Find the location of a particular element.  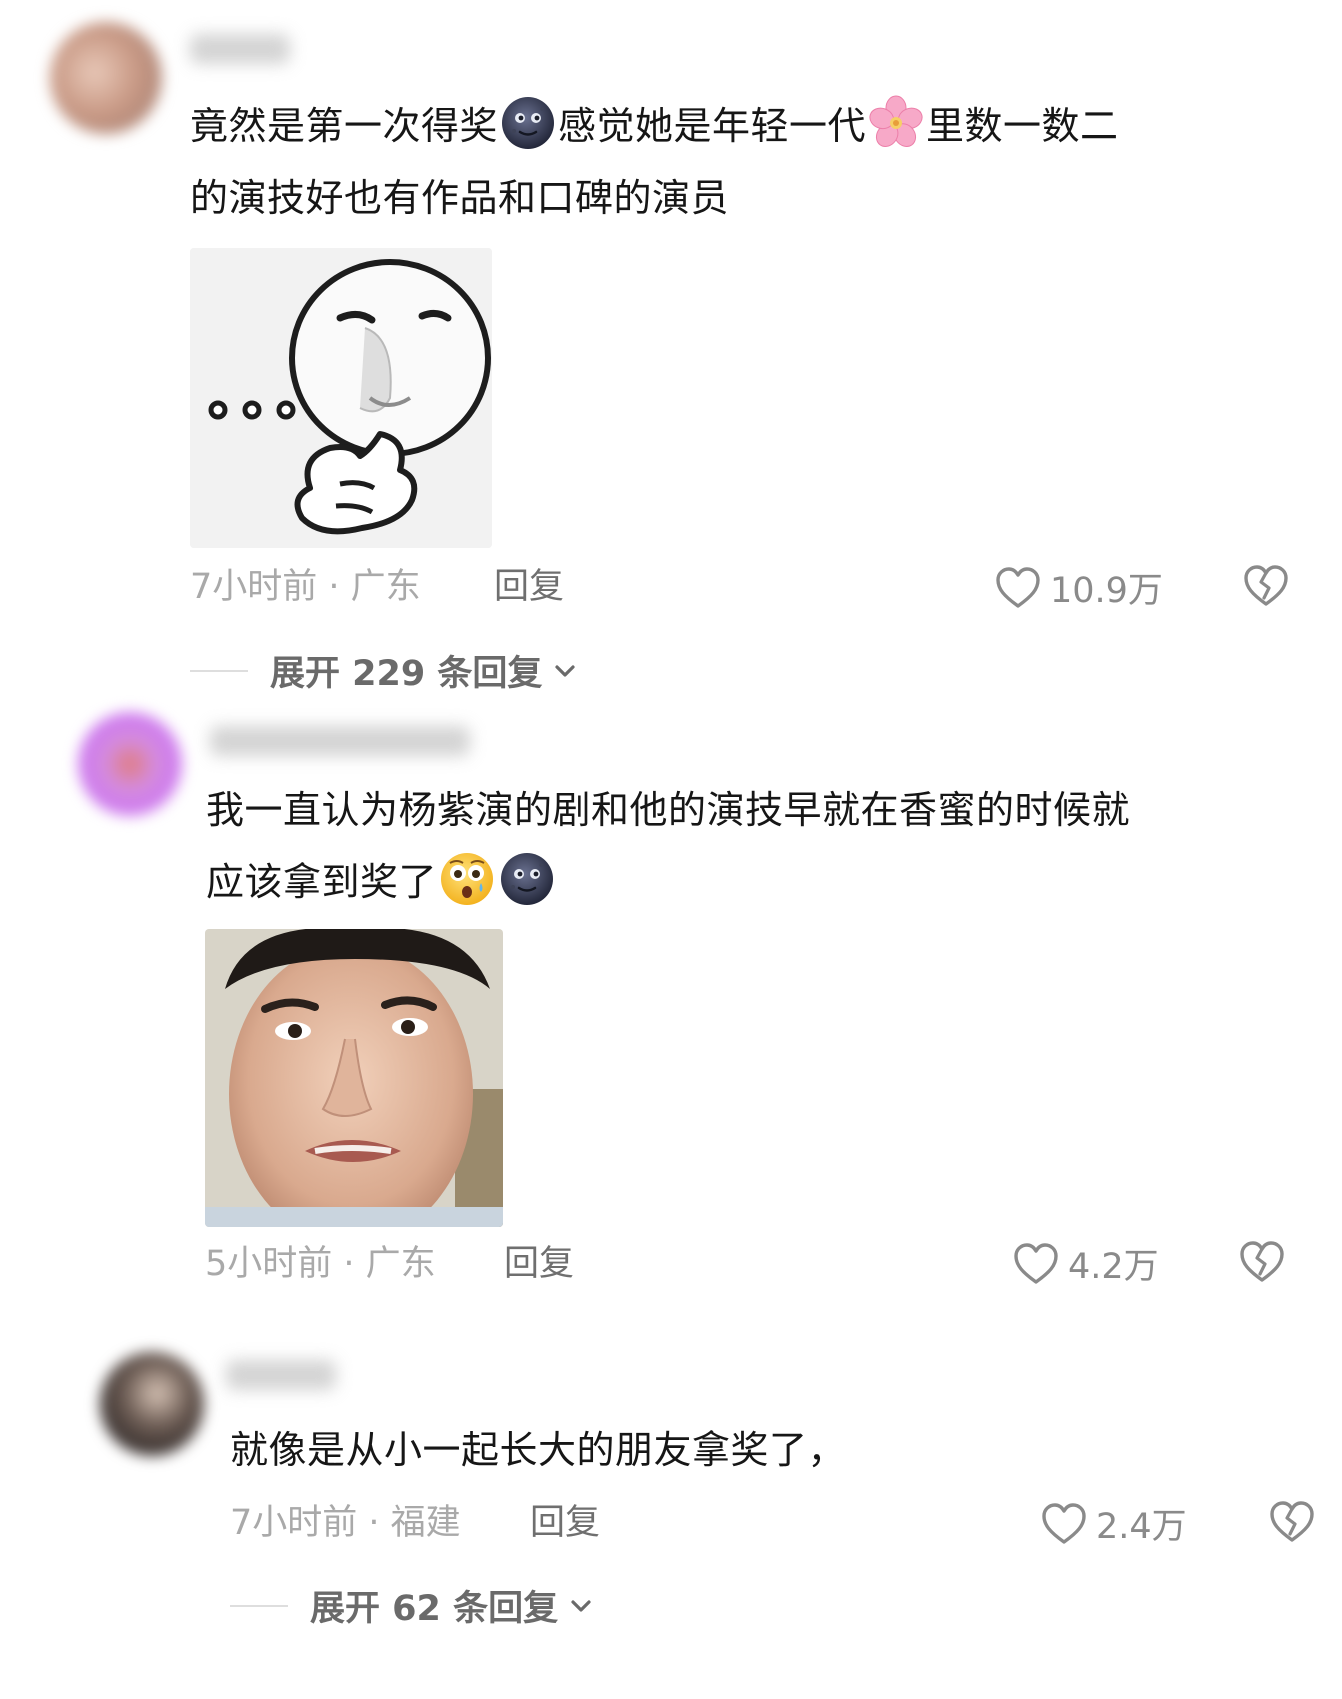

thinking-face-sticker-icon is located at coordinates (341, 398).